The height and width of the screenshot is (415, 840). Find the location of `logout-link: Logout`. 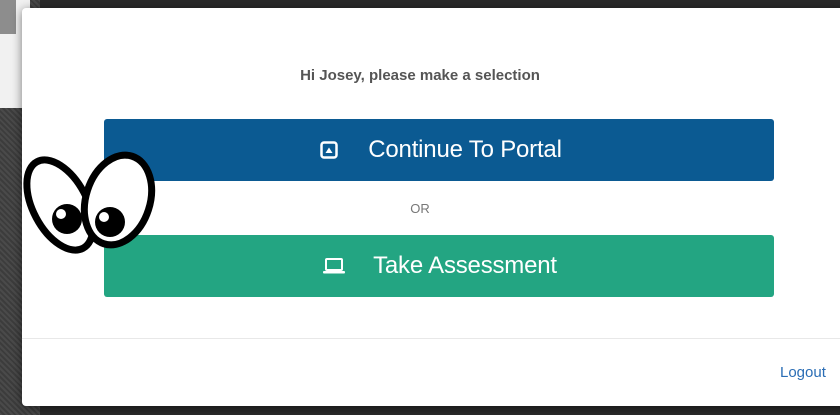

logout-link: Logout is located at coordinates (803, 372).